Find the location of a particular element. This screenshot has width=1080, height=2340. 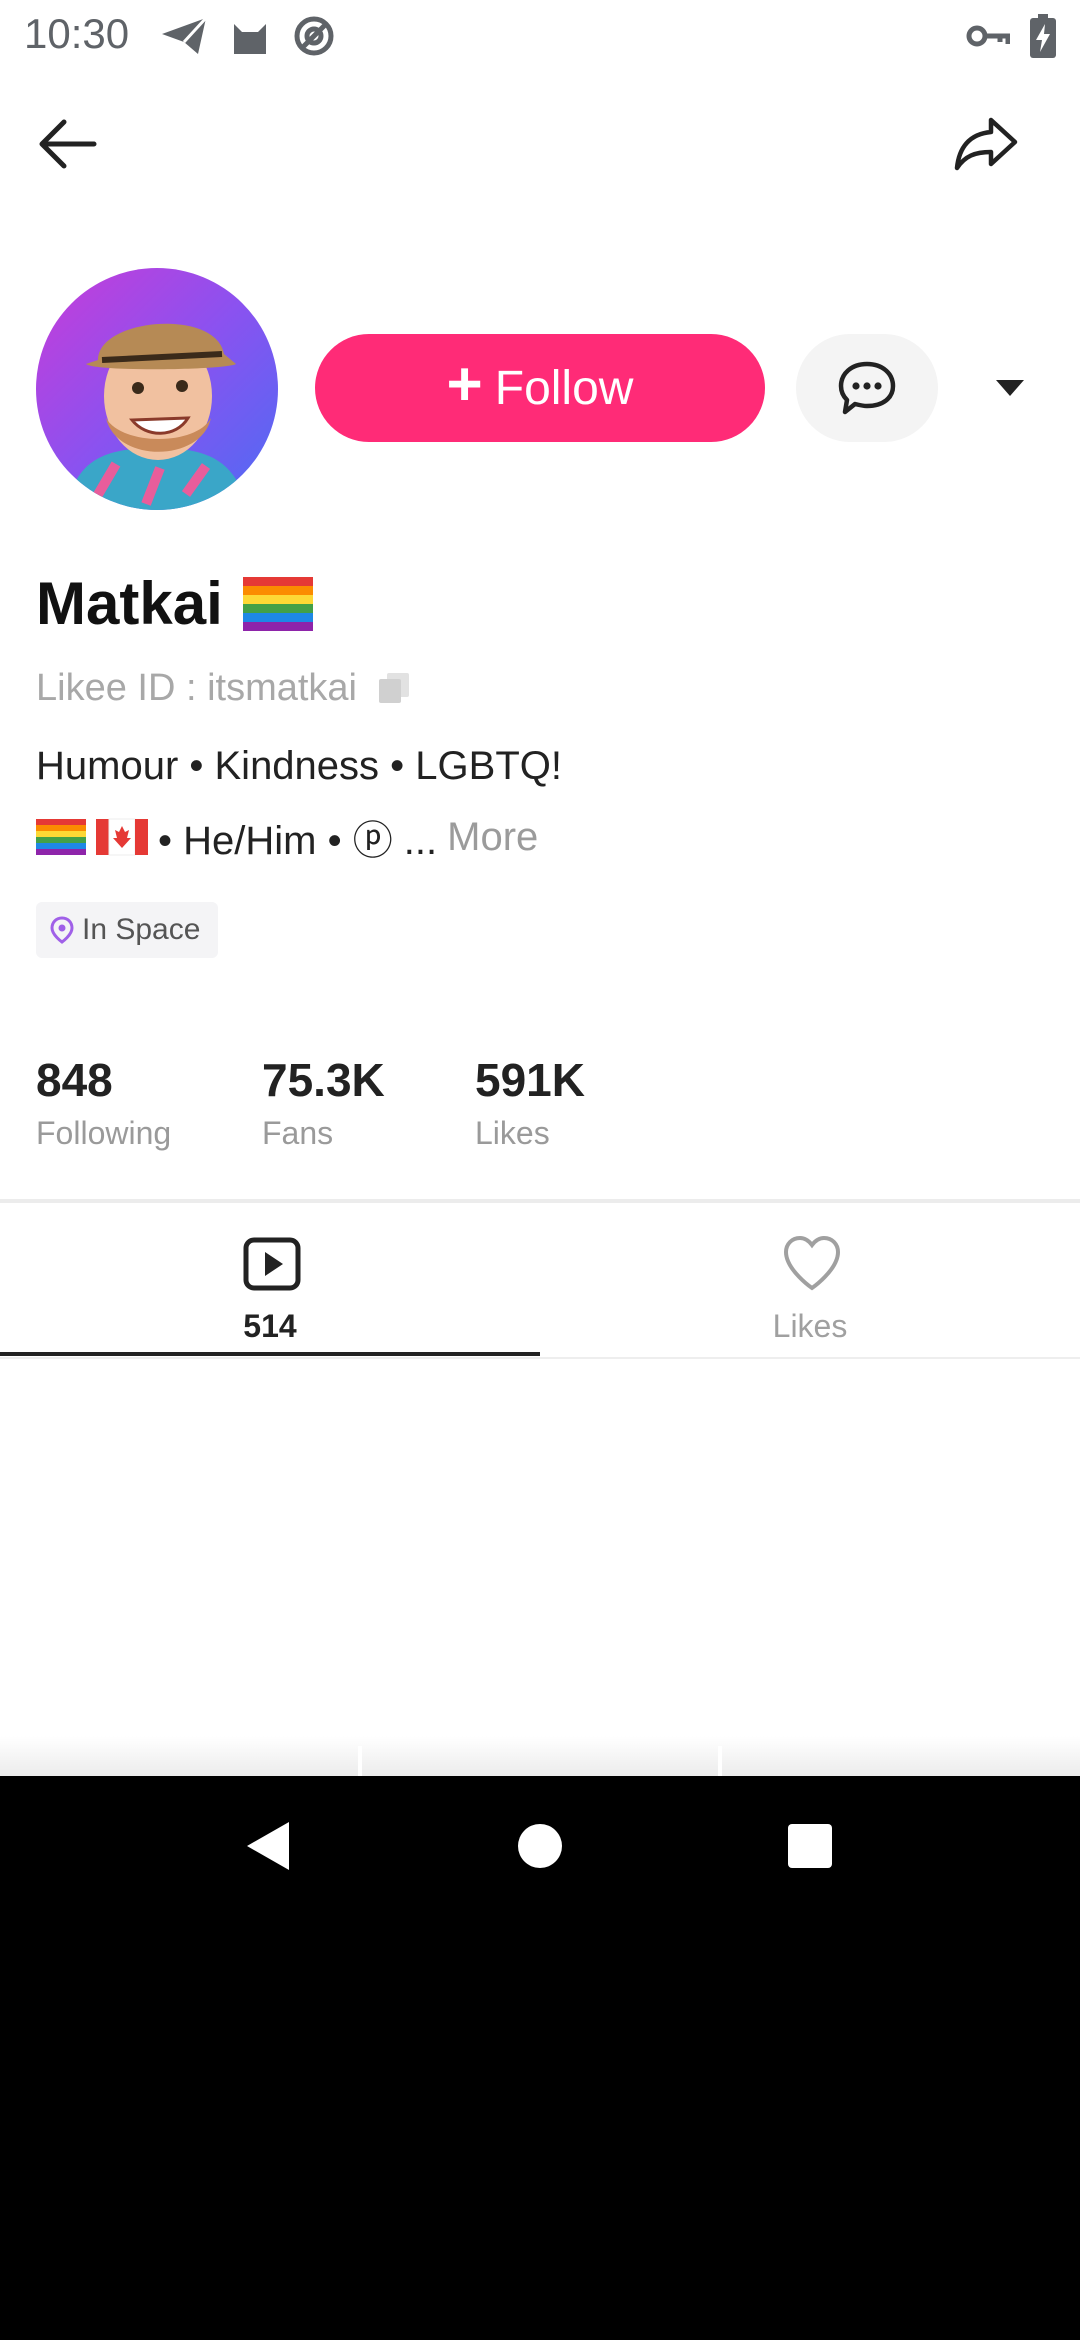

battery-charging-icon is located at coordinates (1043, 38).